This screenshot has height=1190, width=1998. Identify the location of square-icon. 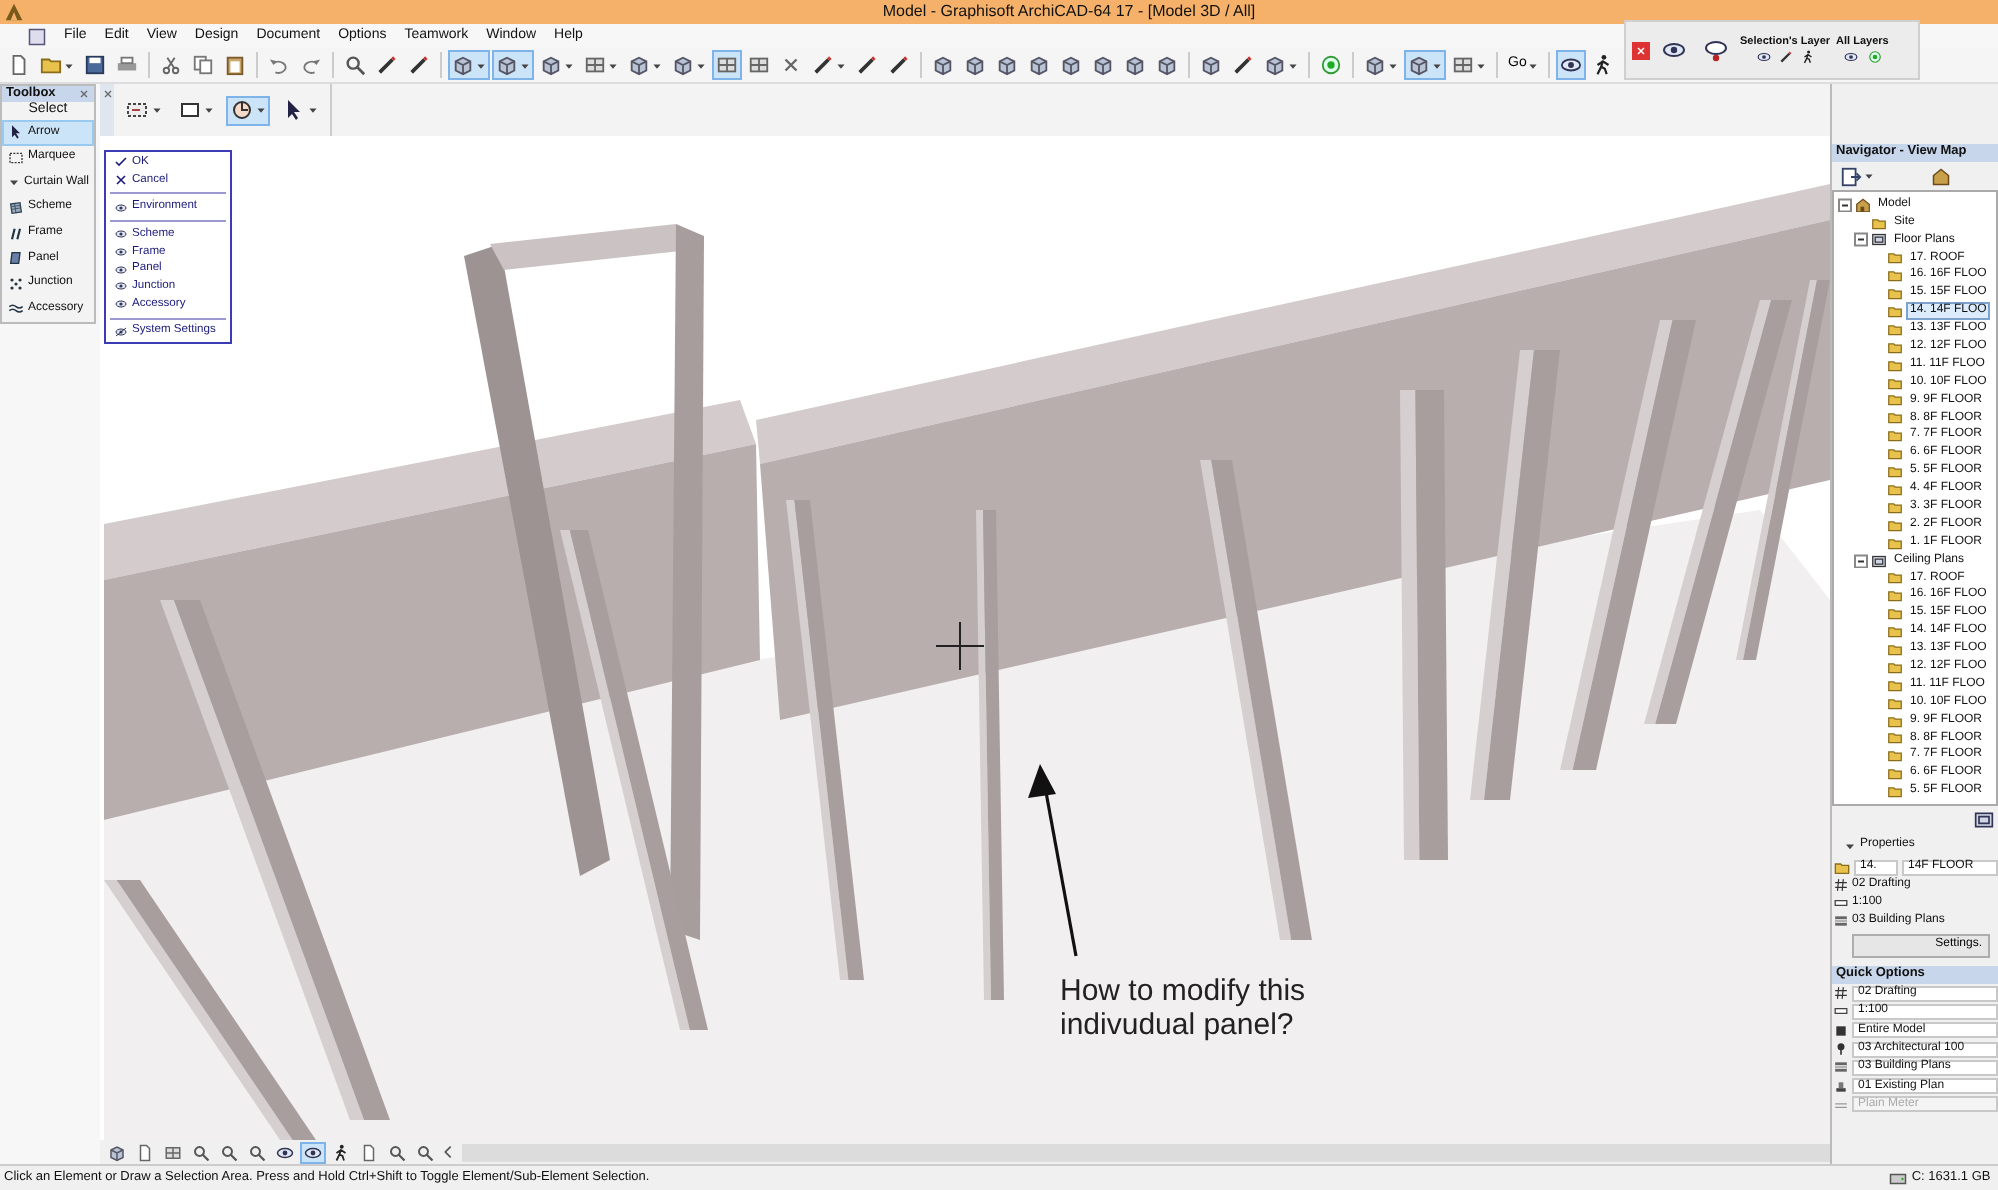
(1841, 1030).